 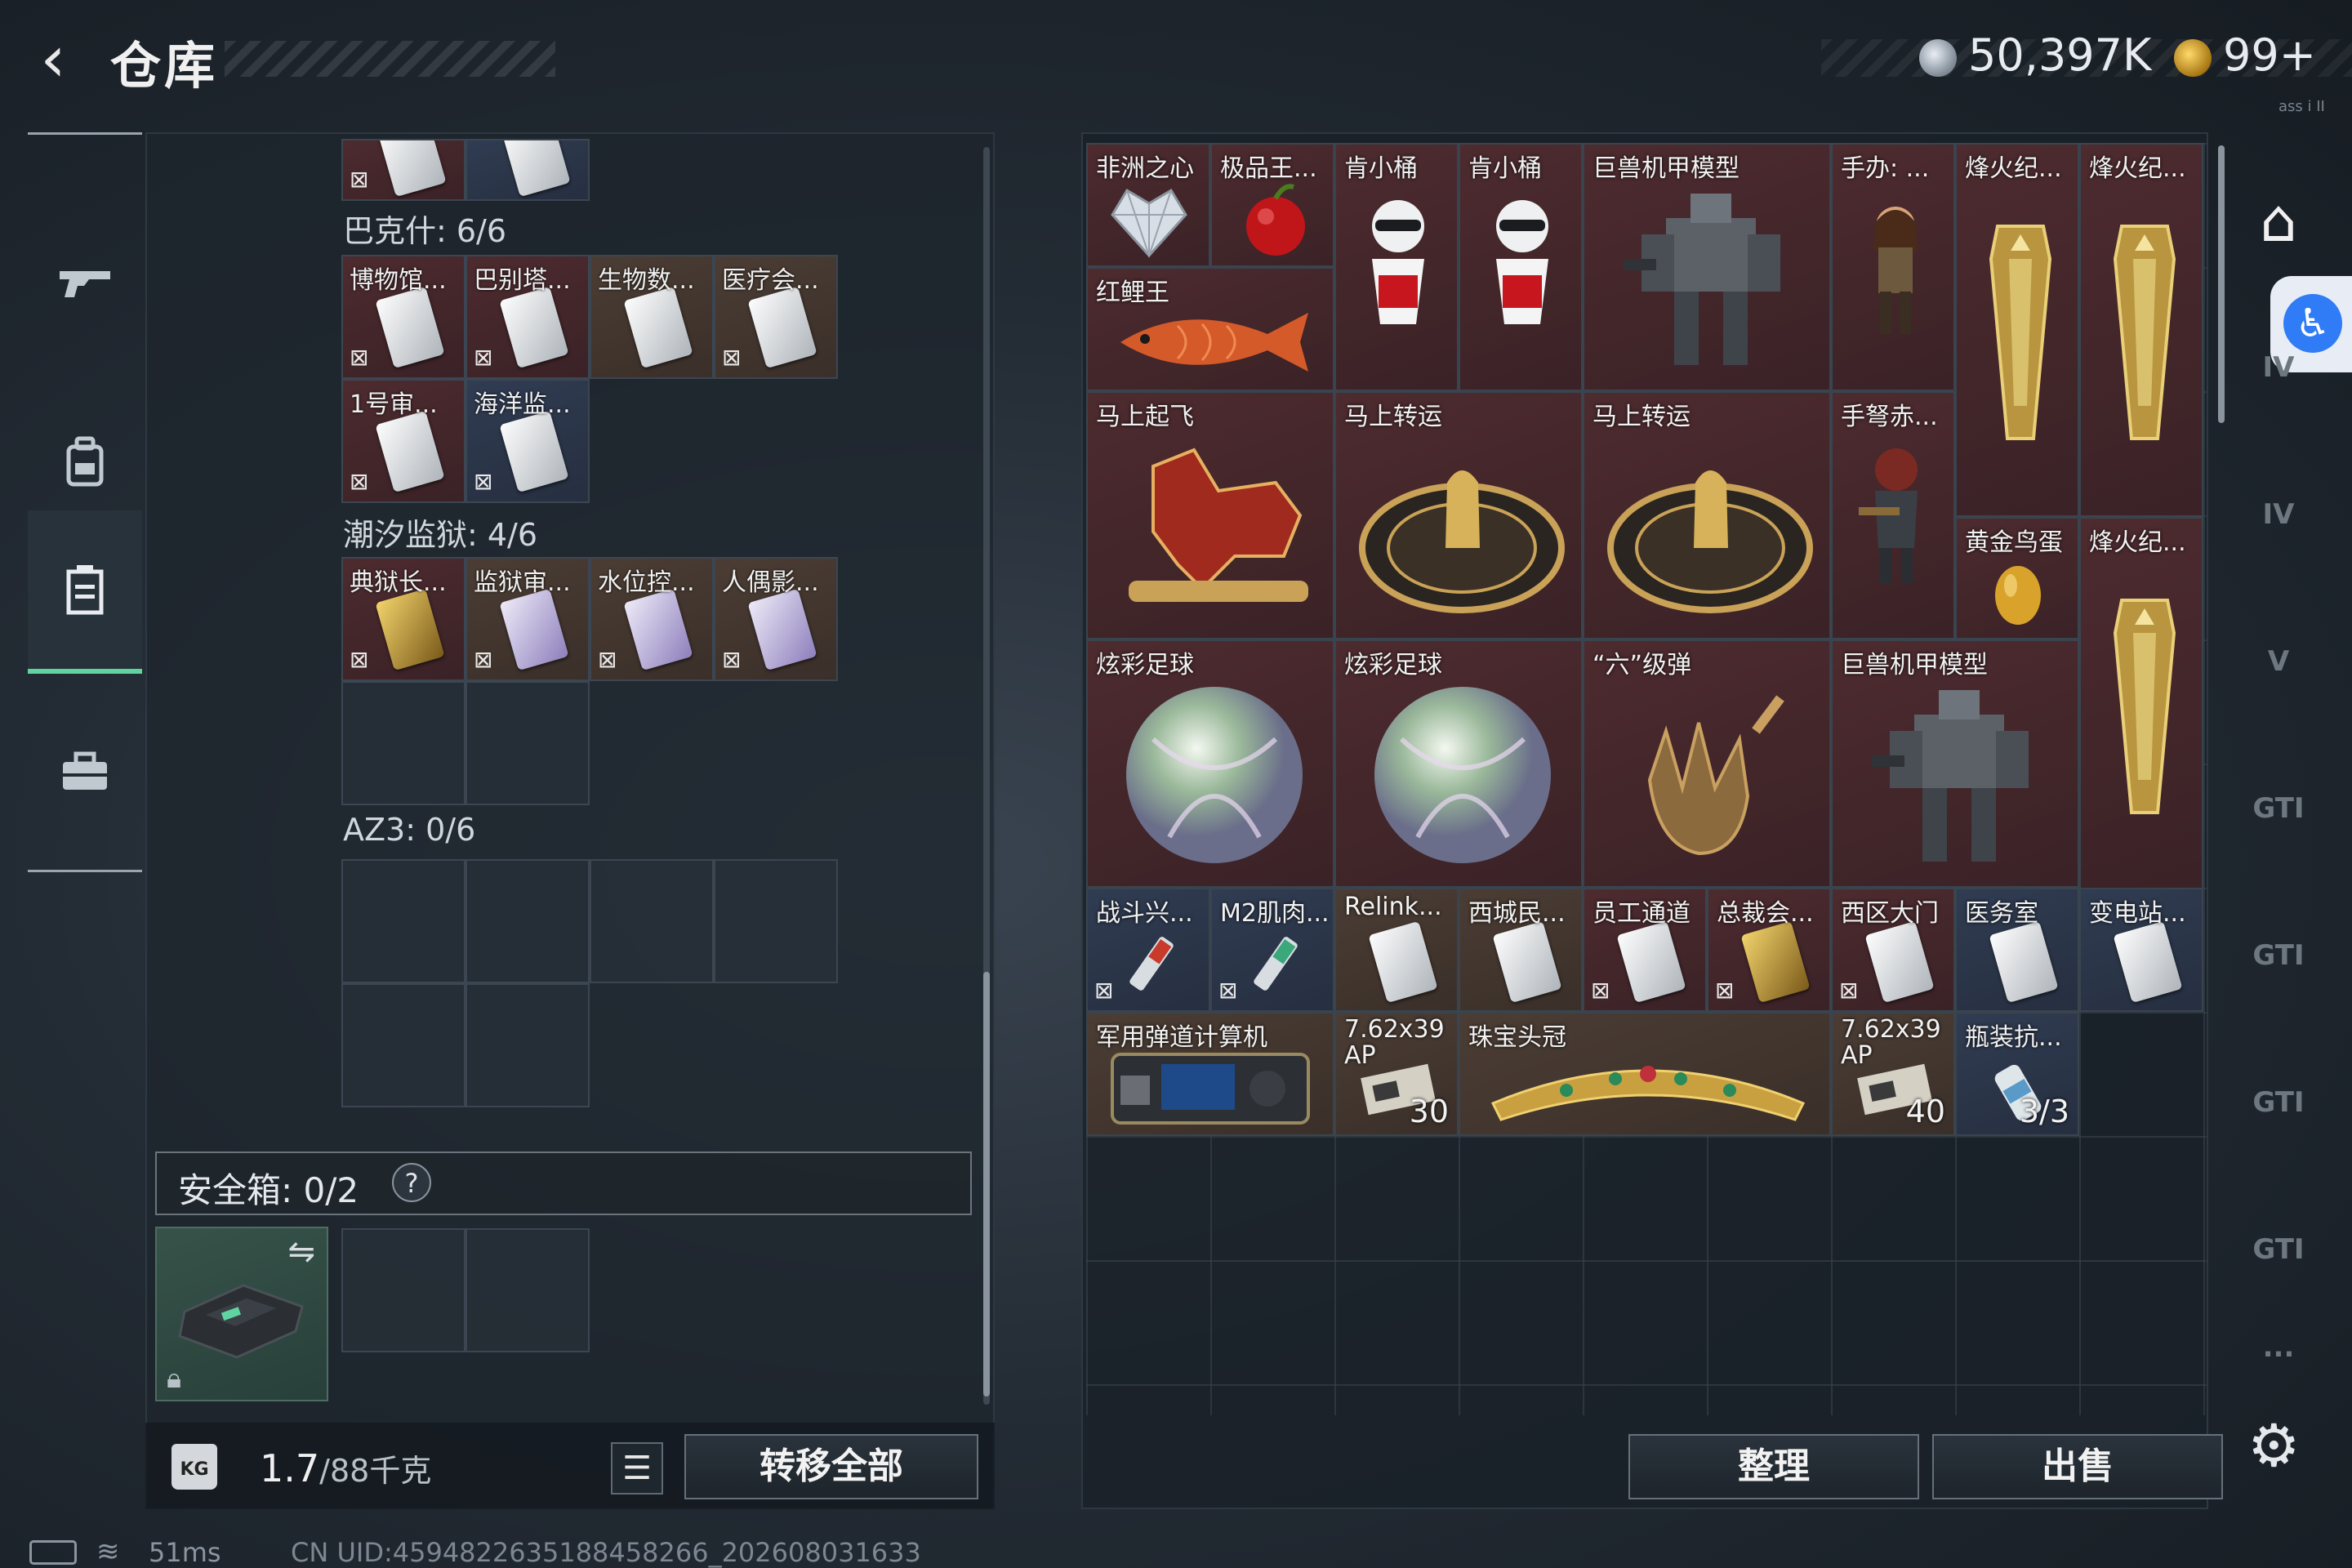 I want to click on item-keycard: 医务室, so click(x=2017, y=950).